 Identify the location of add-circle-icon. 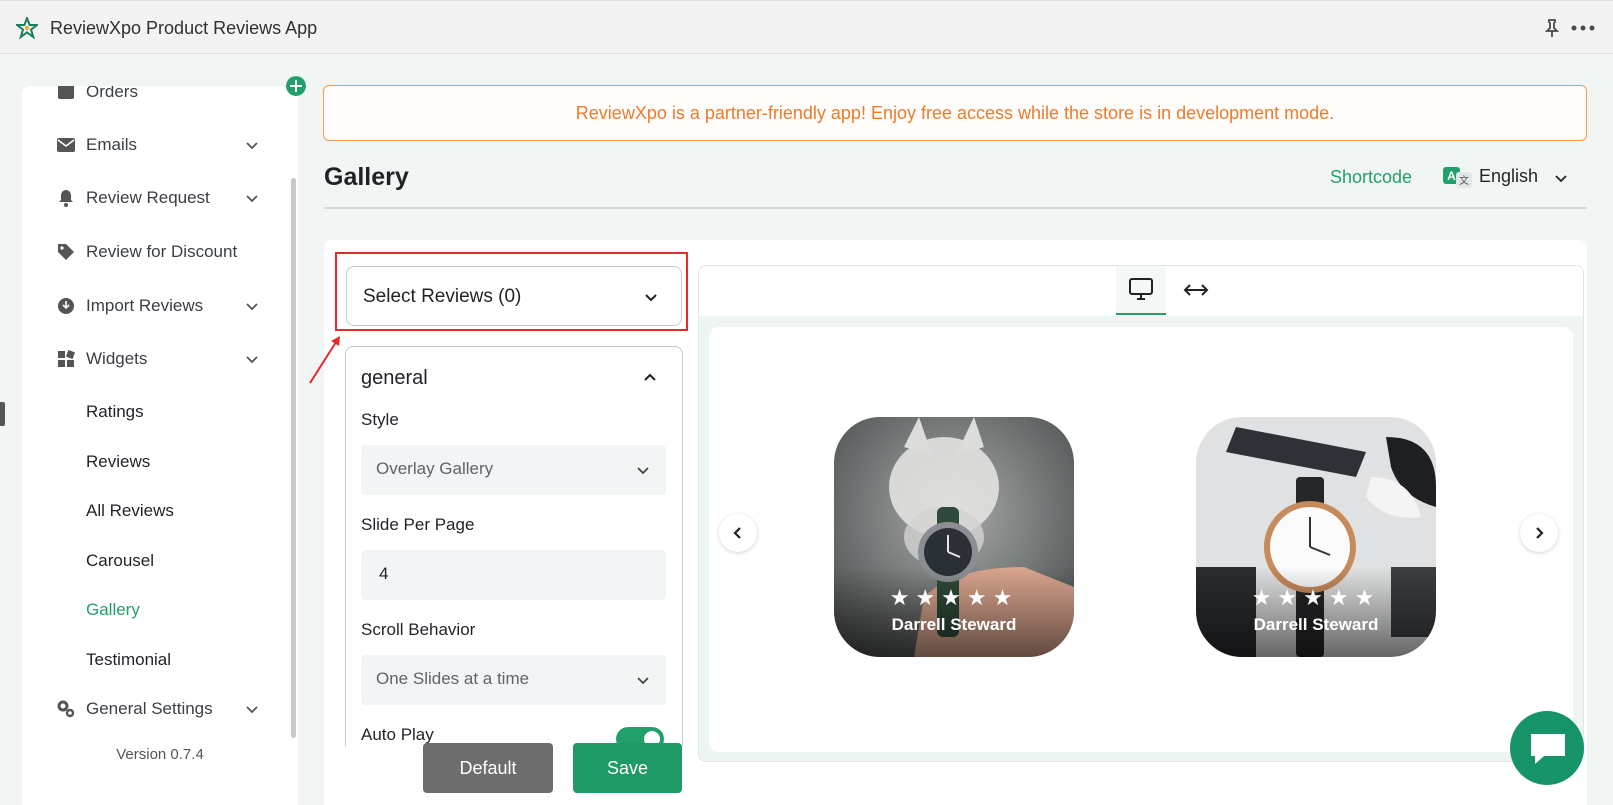
(296, 86).